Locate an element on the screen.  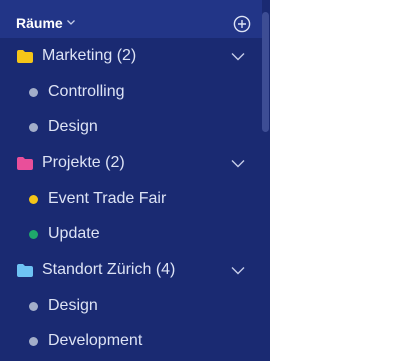
scrollbar-thumb is located at coordinates (265, 72).